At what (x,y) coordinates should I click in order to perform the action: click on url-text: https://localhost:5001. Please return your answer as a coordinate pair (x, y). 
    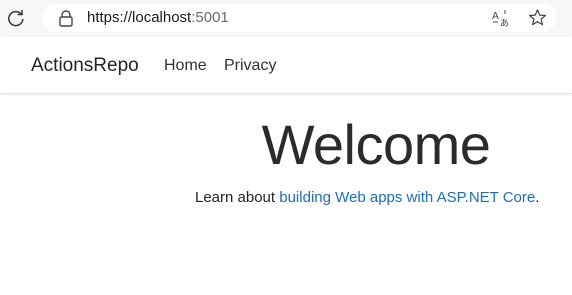
    Looking at the image, I should click on (158, 17).